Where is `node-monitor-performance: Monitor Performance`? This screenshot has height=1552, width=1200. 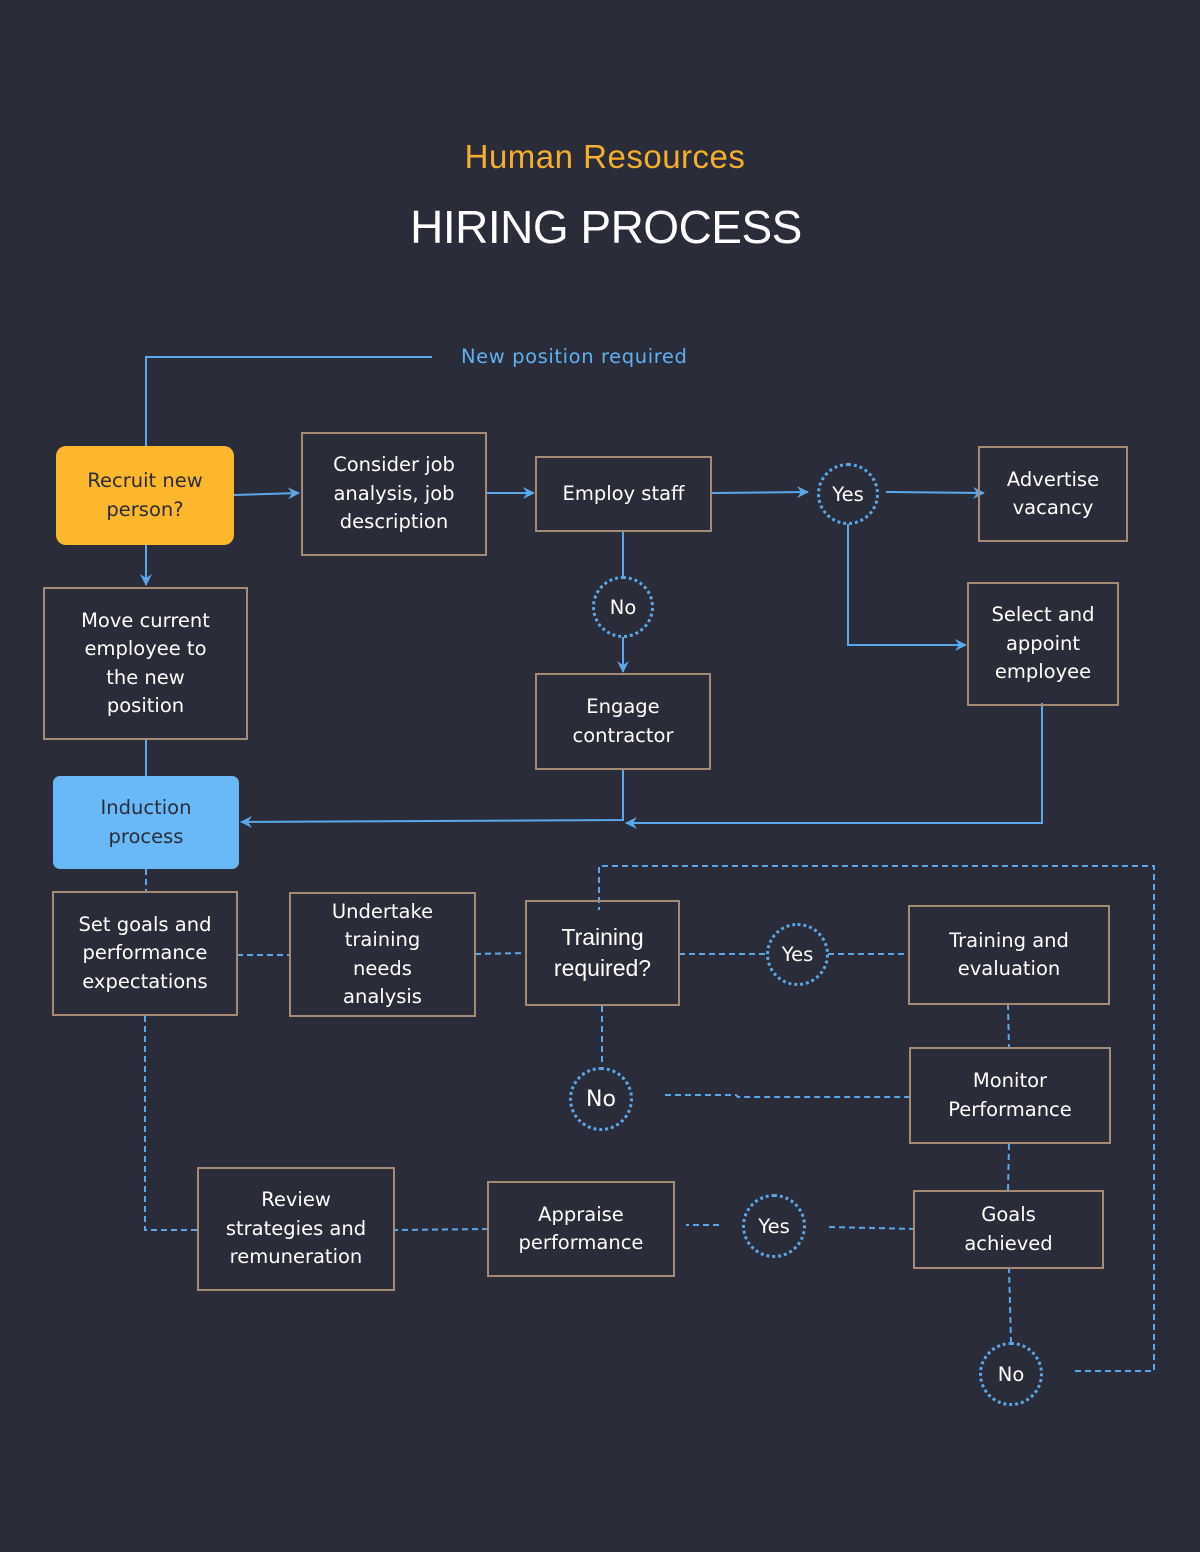 node-monitor-performance: Monitor Performance is located at coordinates (1010, 1095).